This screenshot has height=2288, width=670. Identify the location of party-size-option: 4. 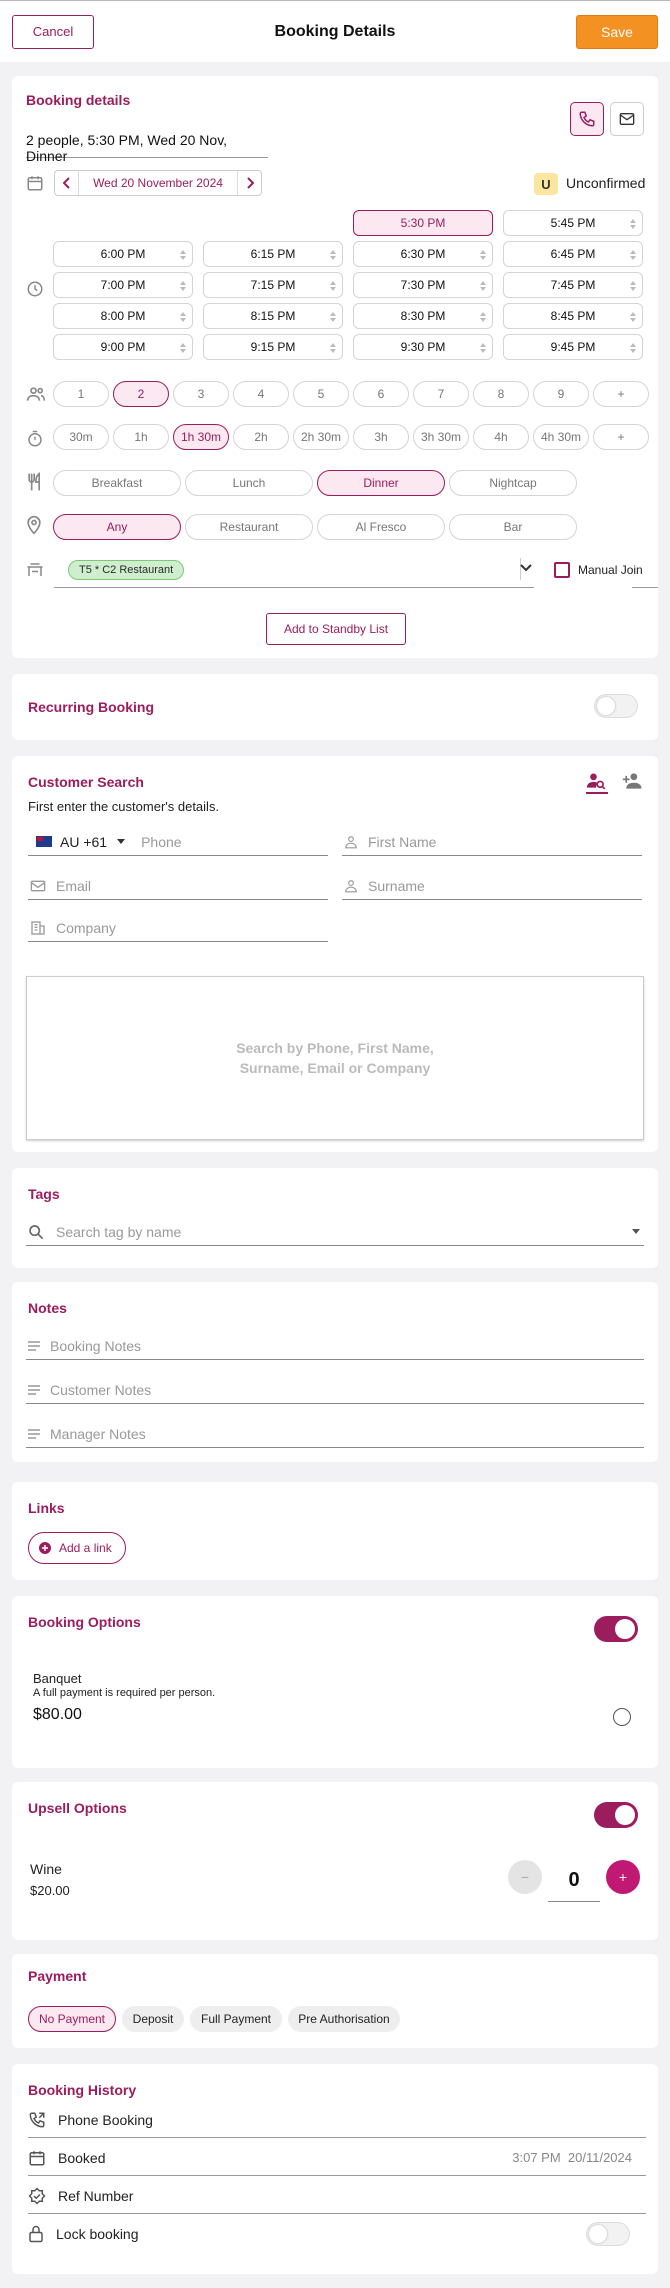
(261, 394).